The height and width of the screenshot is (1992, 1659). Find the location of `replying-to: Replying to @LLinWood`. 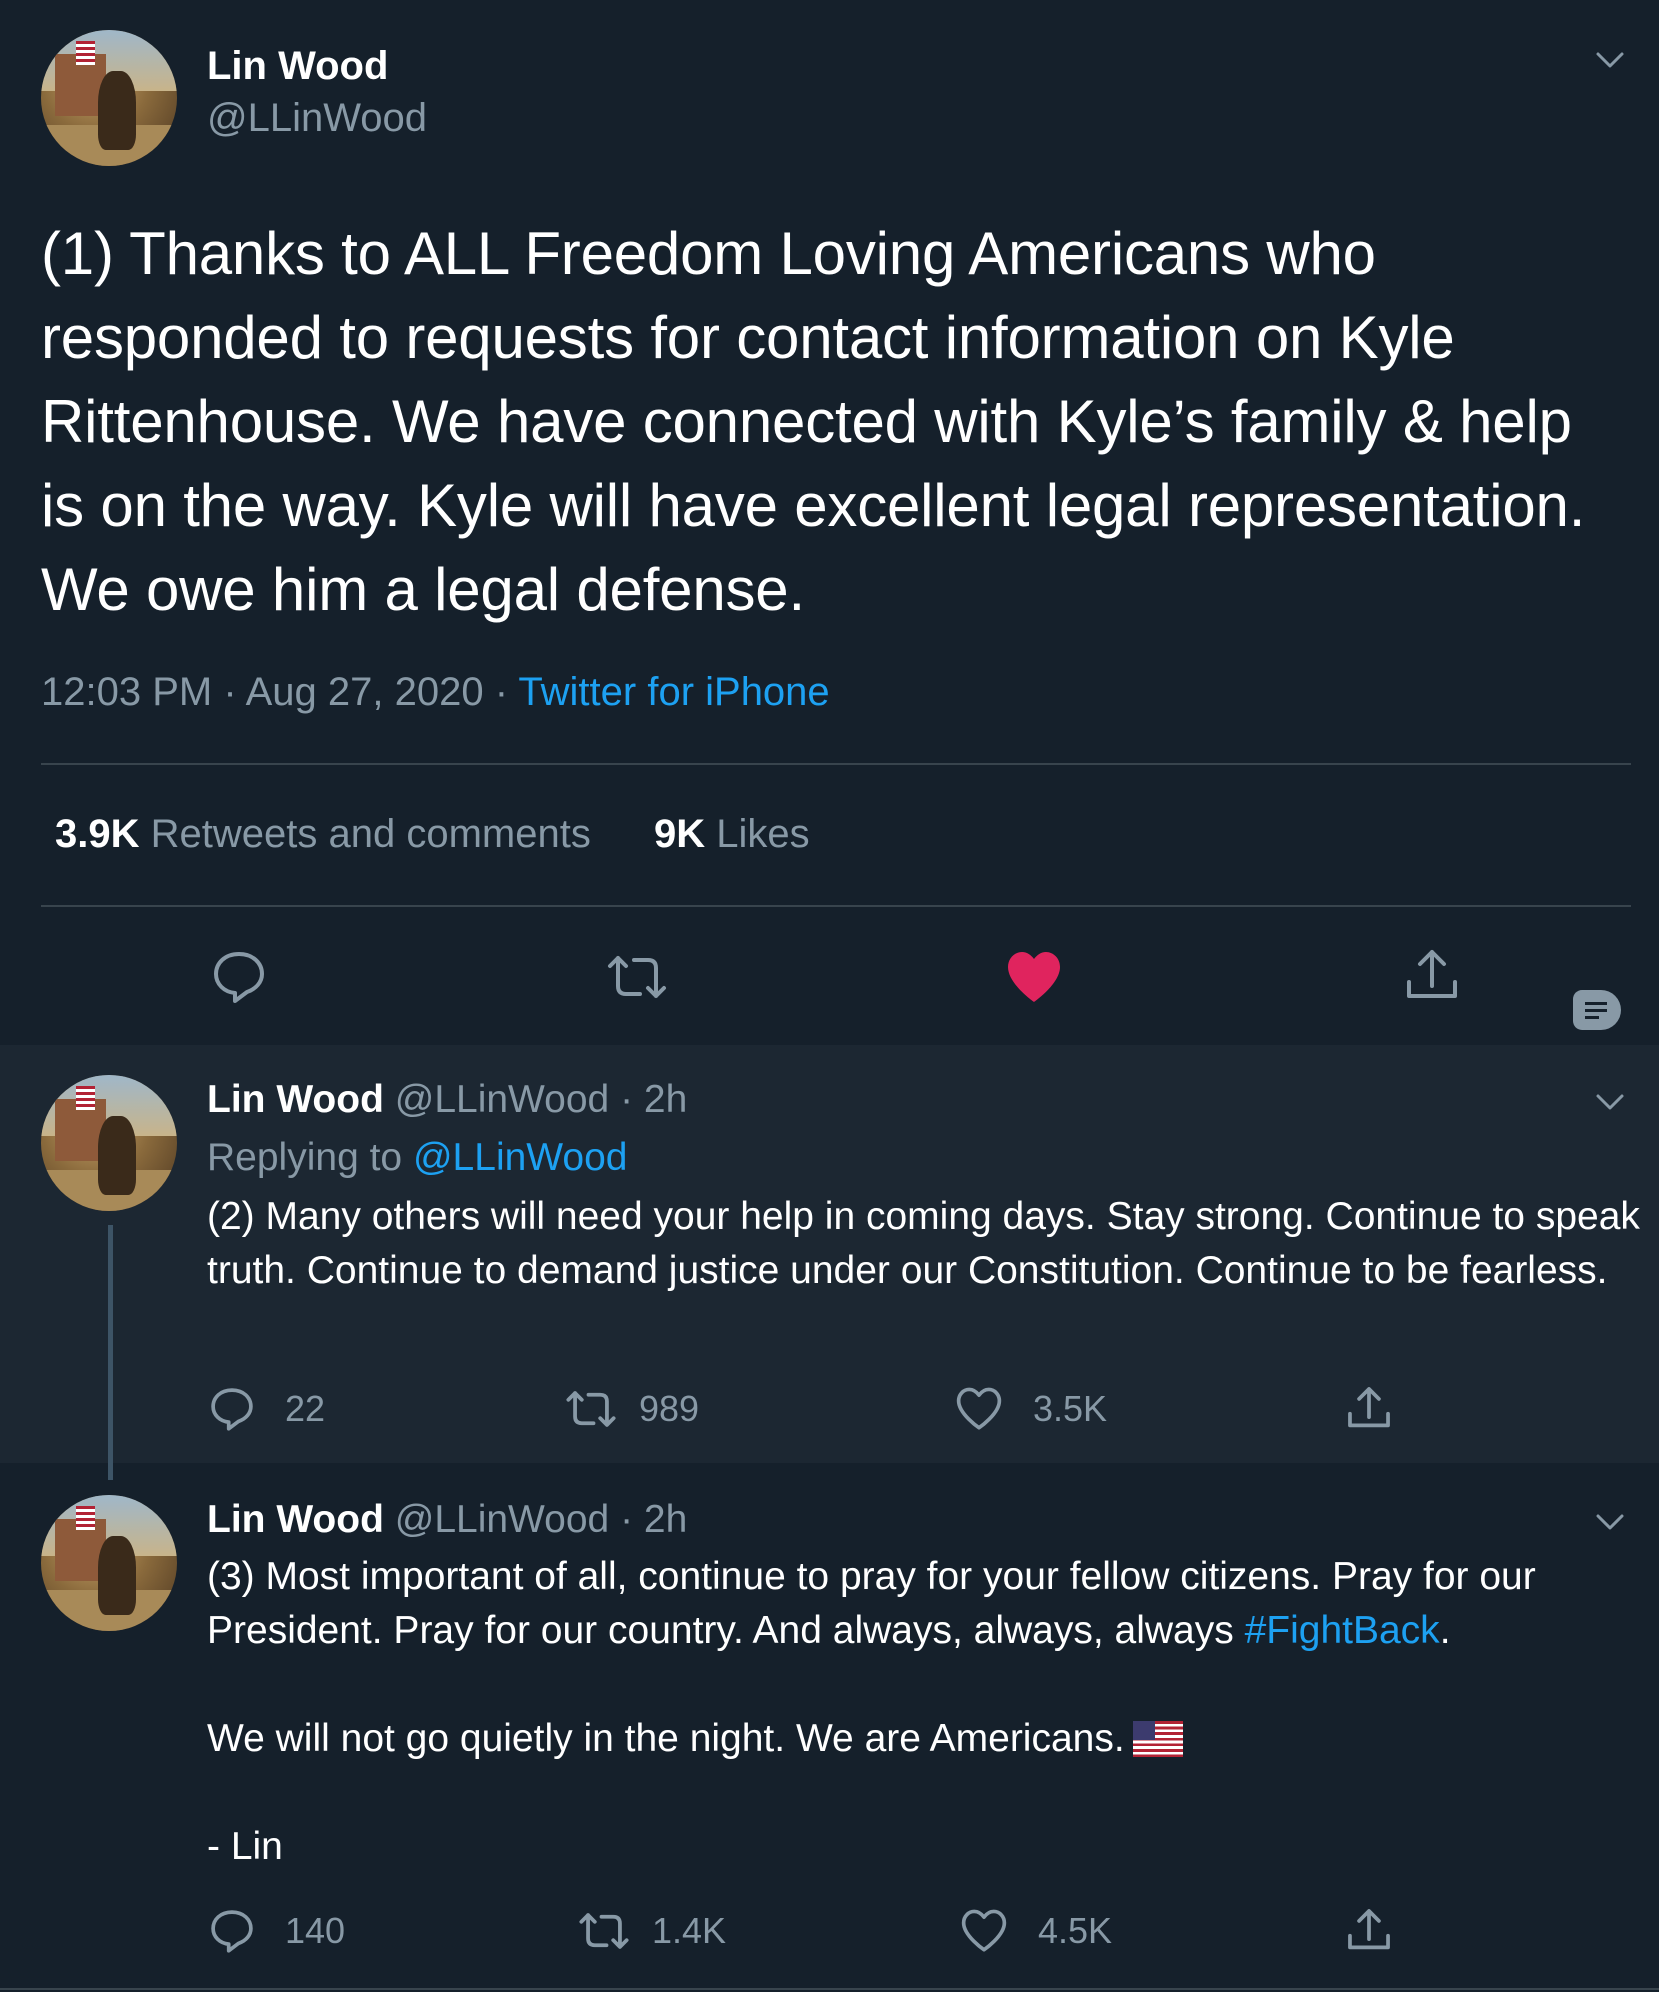

replying-to: Replying to @LLinWood is located at coordinates (417, 1158).